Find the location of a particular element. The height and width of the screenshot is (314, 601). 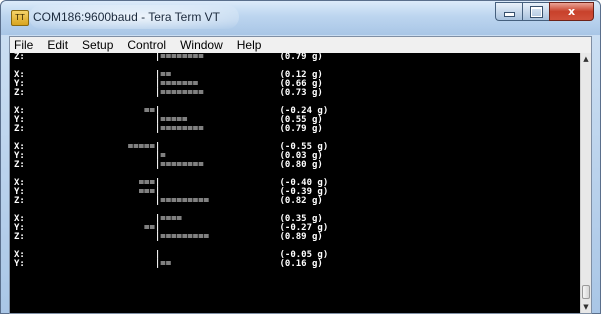

minimize-icon is located at coordinates (509, 14).